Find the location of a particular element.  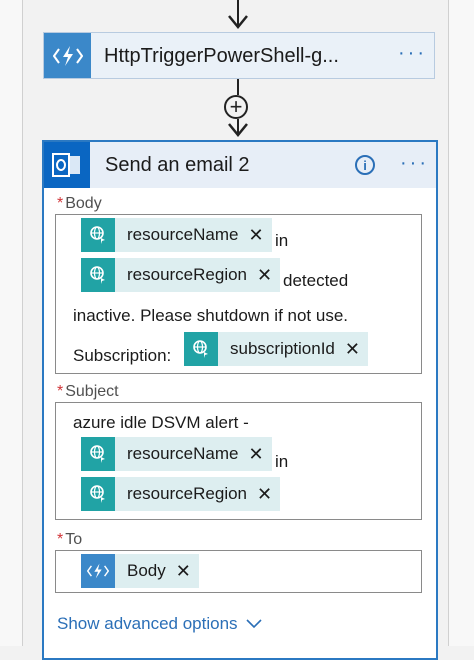

action-more-options-button: ··· is located at coordinates (414, 163).